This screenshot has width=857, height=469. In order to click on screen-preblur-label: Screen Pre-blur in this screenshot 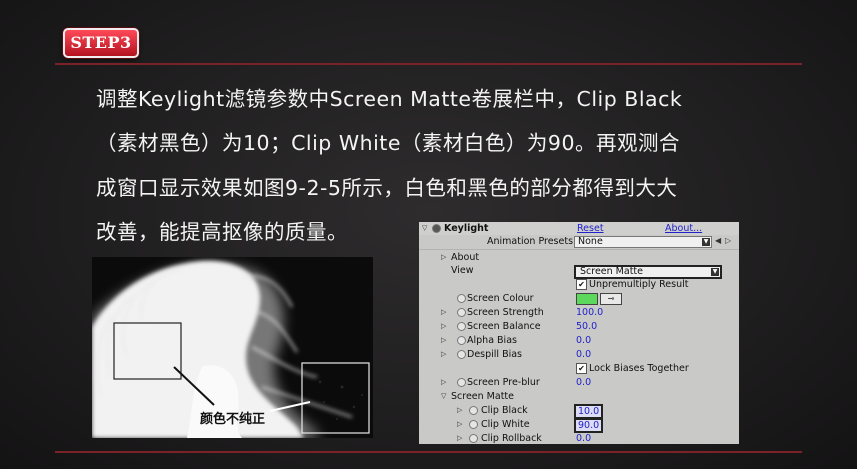, I will do `click(503, 382)`.